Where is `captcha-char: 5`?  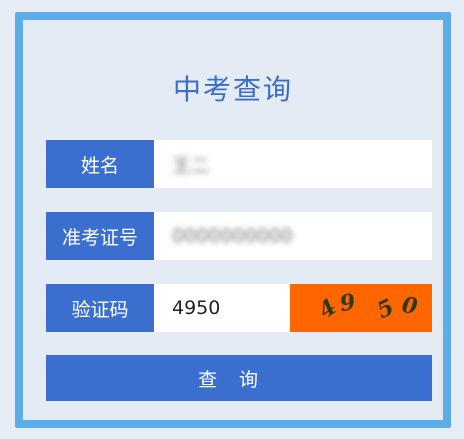 captcha-char: 5 is located at coordinates (386, 309).